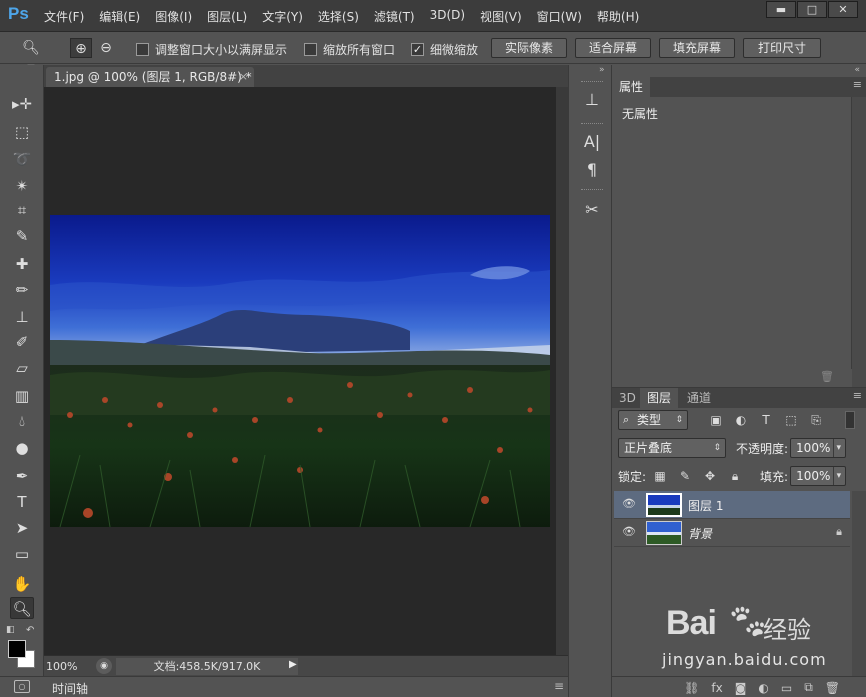 This screenshot has height=697, width=866. Describe the element at coordinates (22, 186) in the screenshot. I see `magic-wand-tool-icon: ✴` at that location.